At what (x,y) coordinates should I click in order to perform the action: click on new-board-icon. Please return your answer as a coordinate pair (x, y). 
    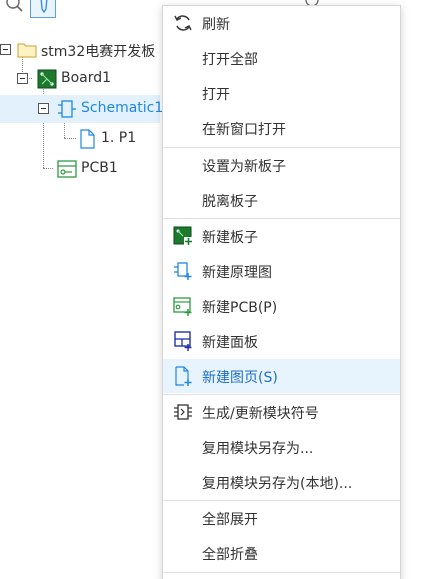
    Looking at the image, I should click on (183, 236).